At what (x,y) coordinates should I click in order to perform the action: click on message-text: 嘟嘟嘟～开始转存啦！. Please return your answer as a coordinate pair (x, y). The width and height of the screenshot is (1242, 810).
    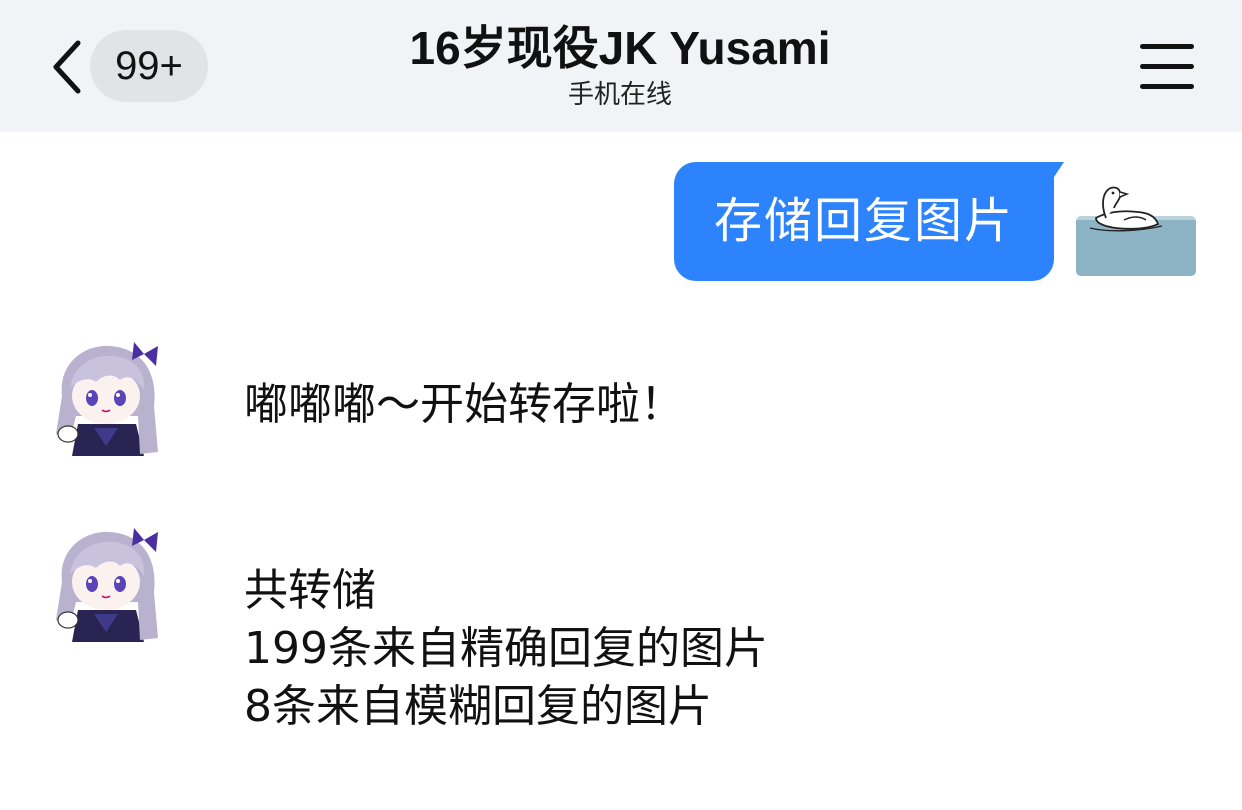
    Looking at the image, I should click on (464, 404).